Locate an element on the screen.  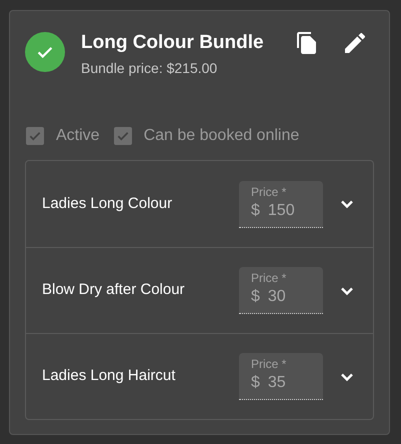
pencil-icon is located at coordinates (355, 43).